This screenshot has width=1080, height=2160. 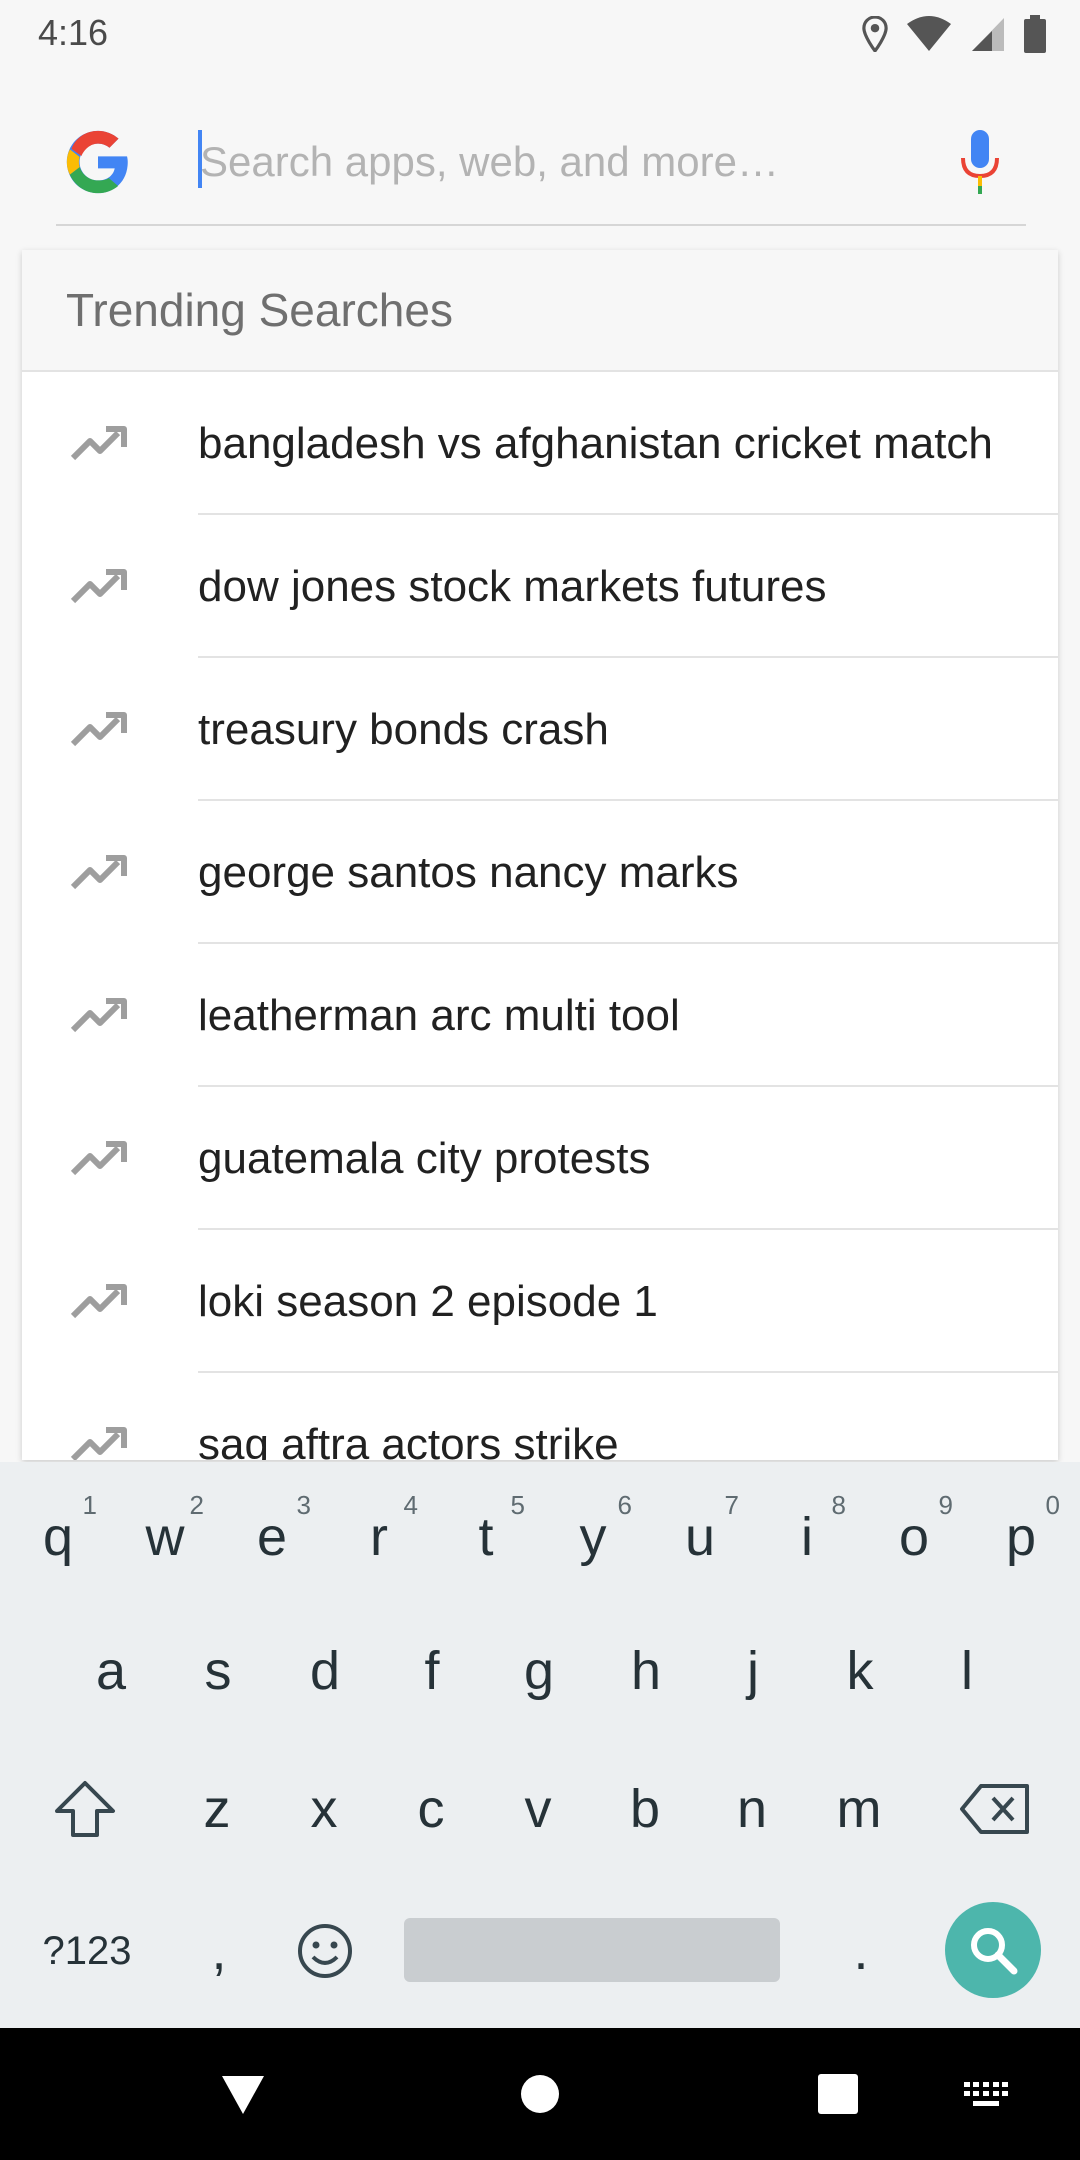 I want to click on key-l: l, so click(x=967, y=1671).